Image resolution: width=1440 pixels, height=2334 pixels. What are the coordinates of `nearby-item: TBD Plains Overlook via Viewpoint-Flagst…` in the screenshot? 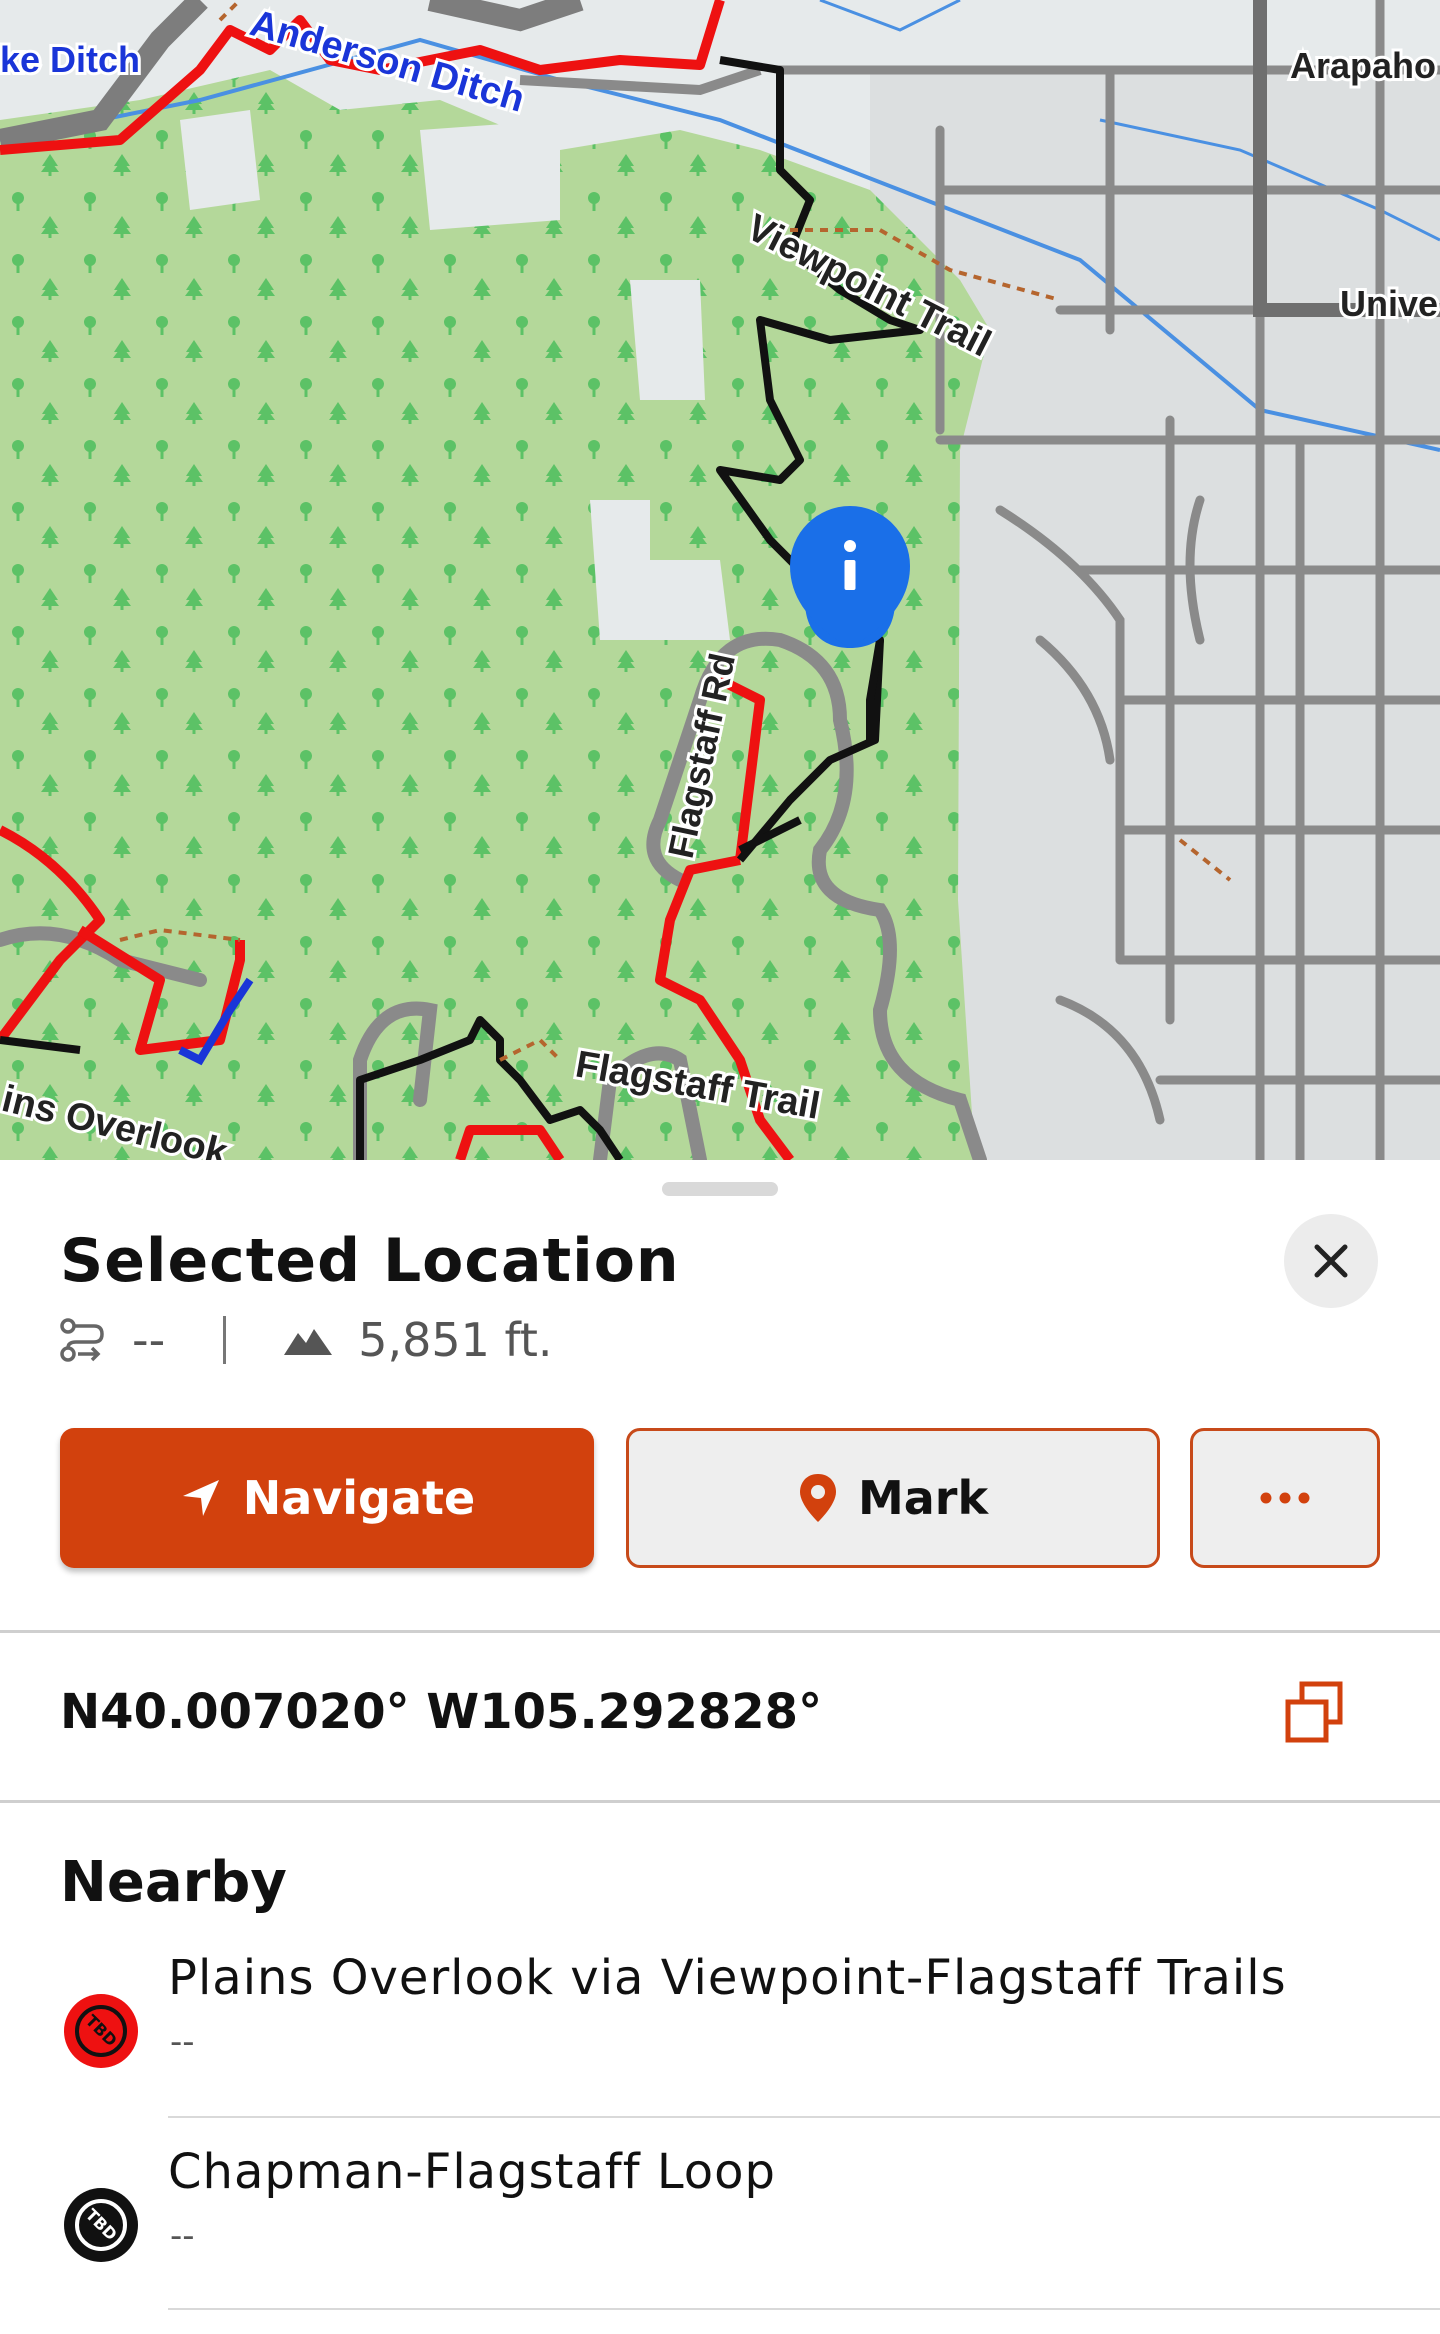 It's located at (720, 2045).